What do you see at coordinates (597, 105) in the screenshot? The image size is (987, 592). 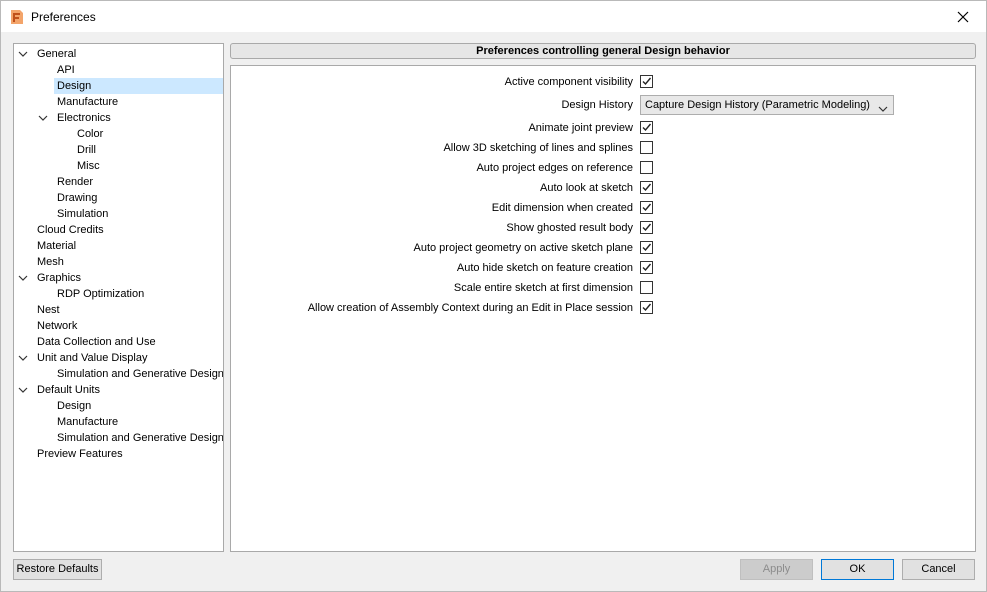 I see `design-history-label: Design History` at bounding box center [597, 105].